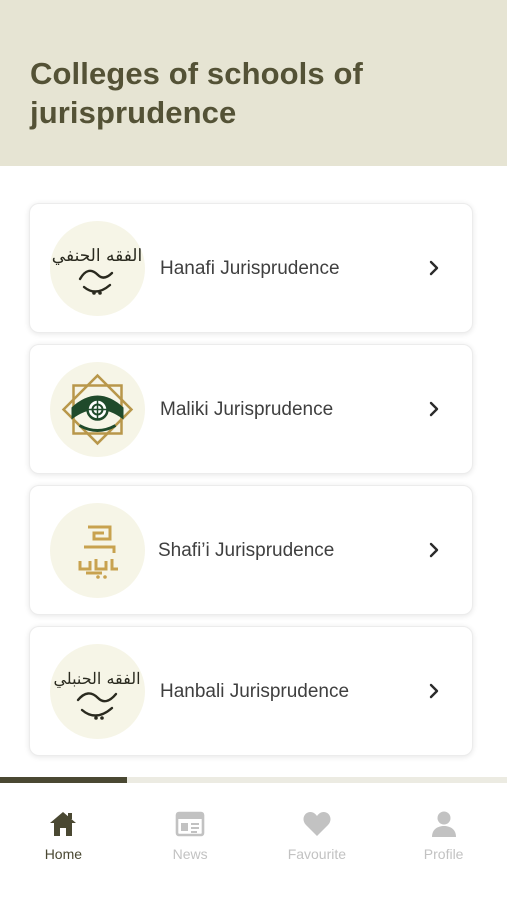 The image size is (507, 900). I want to click on school-card-maliki: Maliki Jurisprudence, so click(251, 409).